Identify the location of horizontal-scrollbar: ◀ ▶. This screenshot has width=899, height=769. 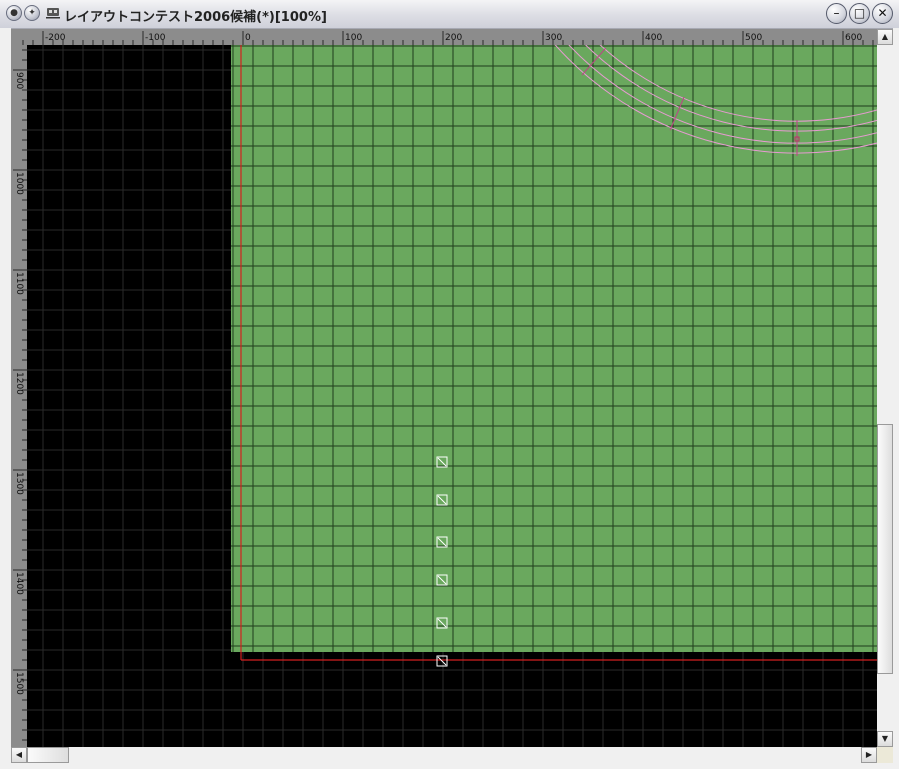
(444, 755).